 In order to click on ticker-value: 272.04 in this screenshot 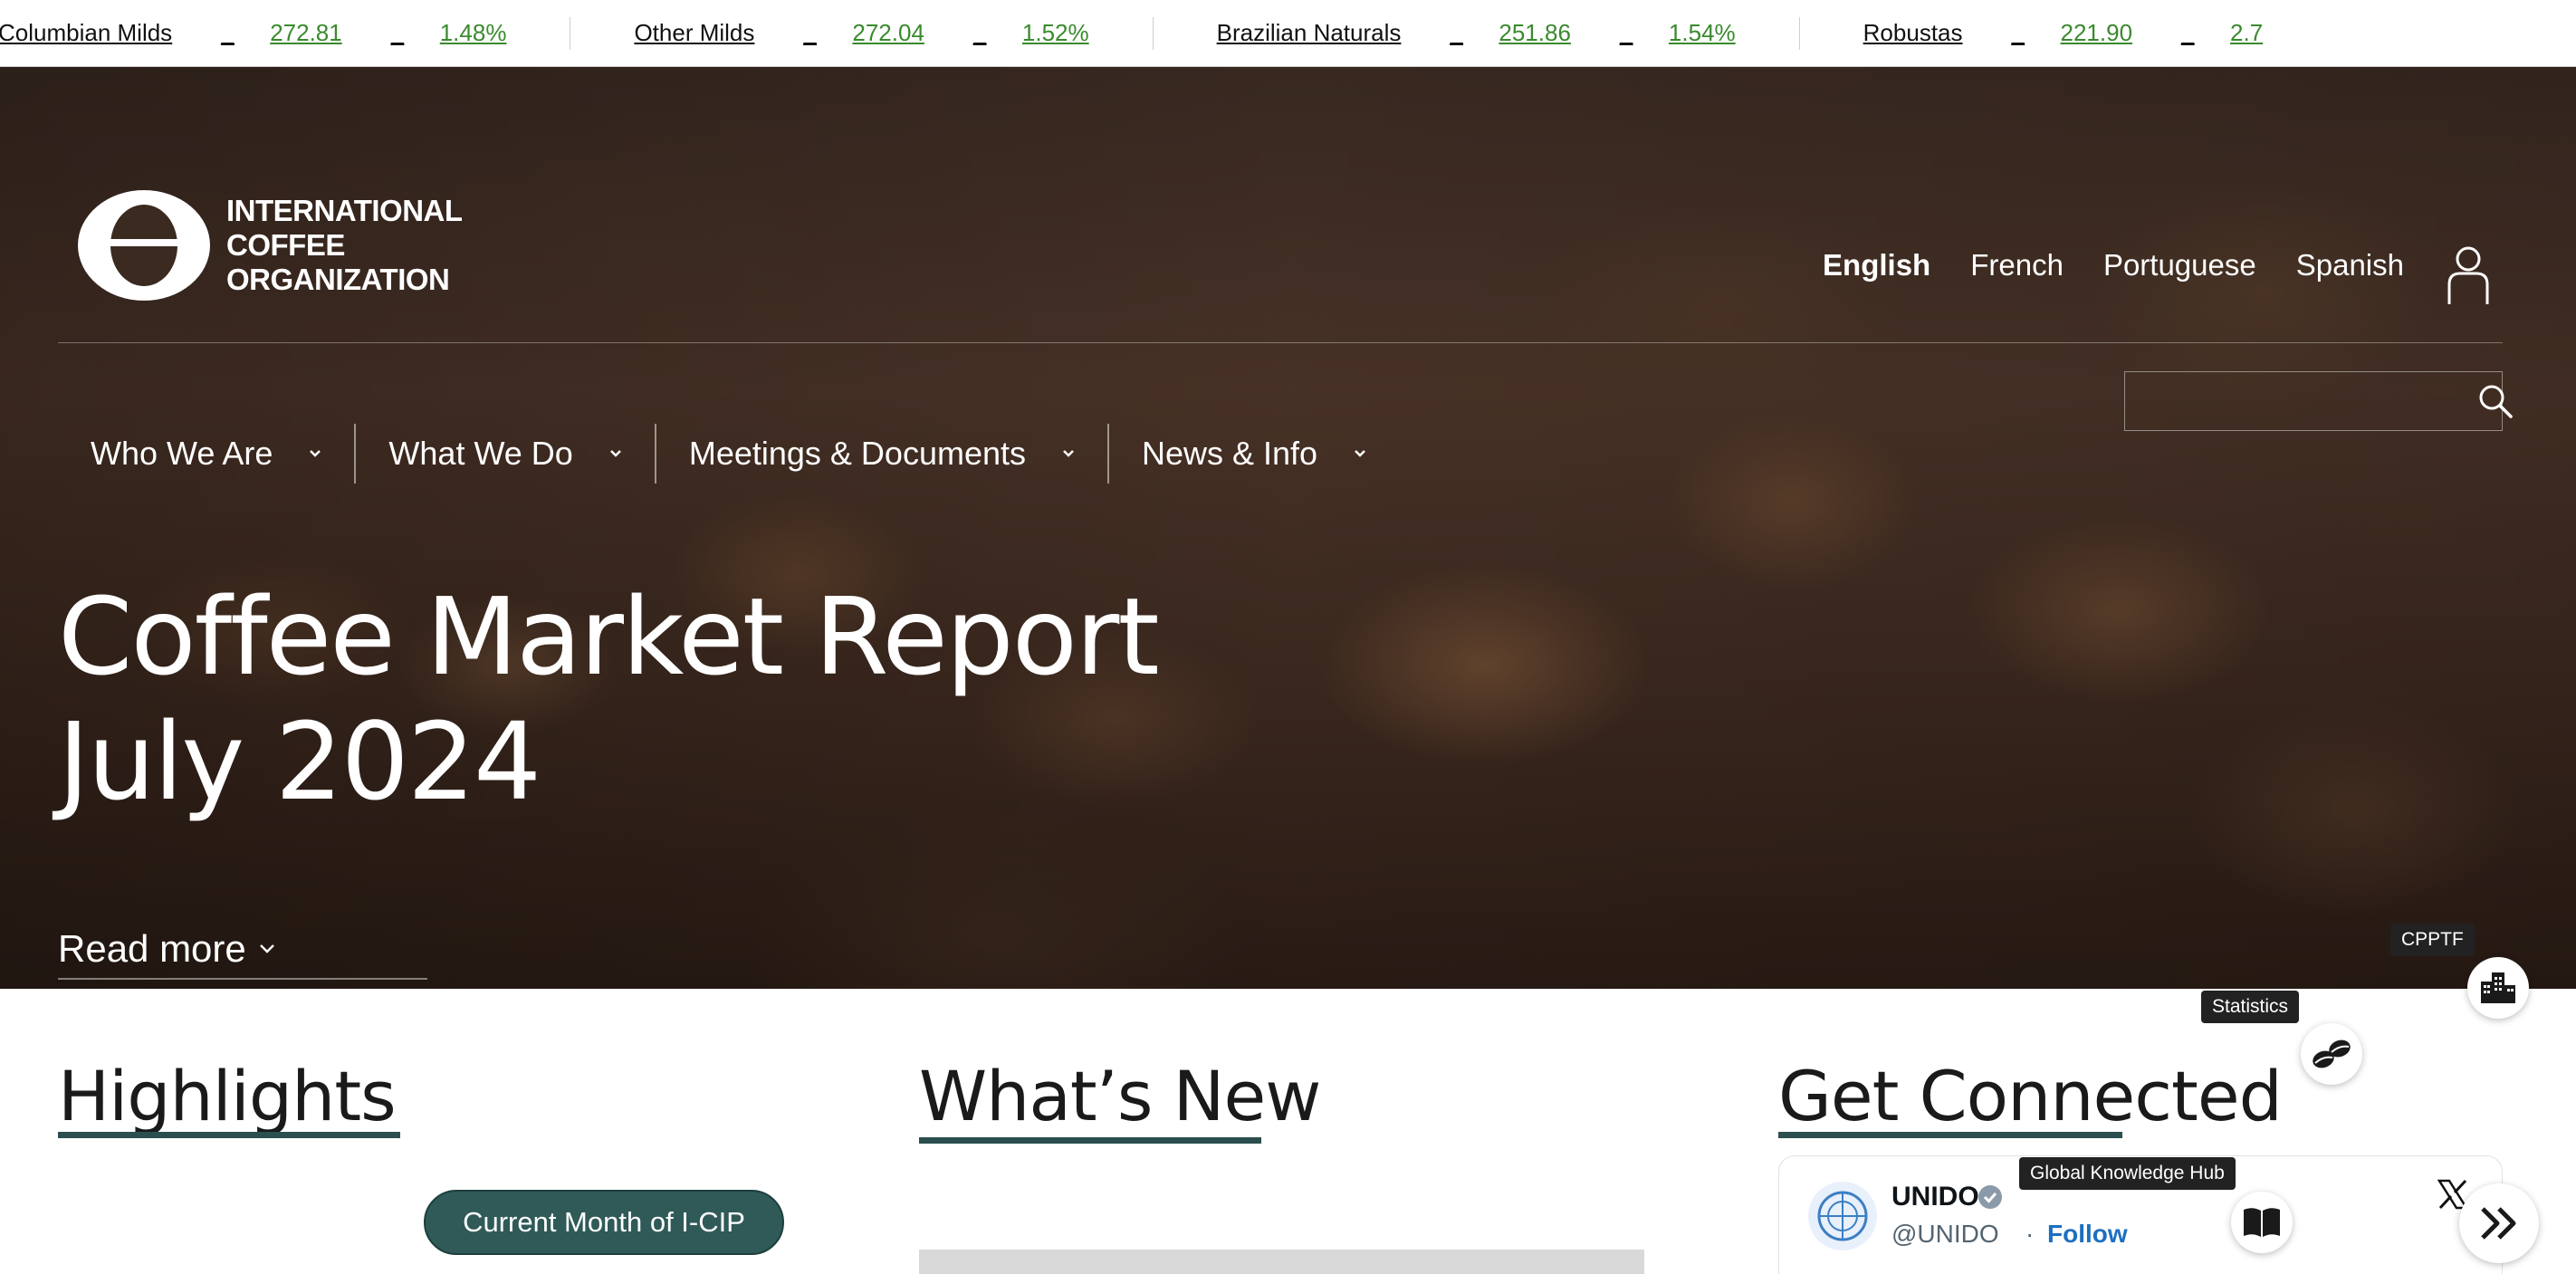, I will do `click(888, 33)`.